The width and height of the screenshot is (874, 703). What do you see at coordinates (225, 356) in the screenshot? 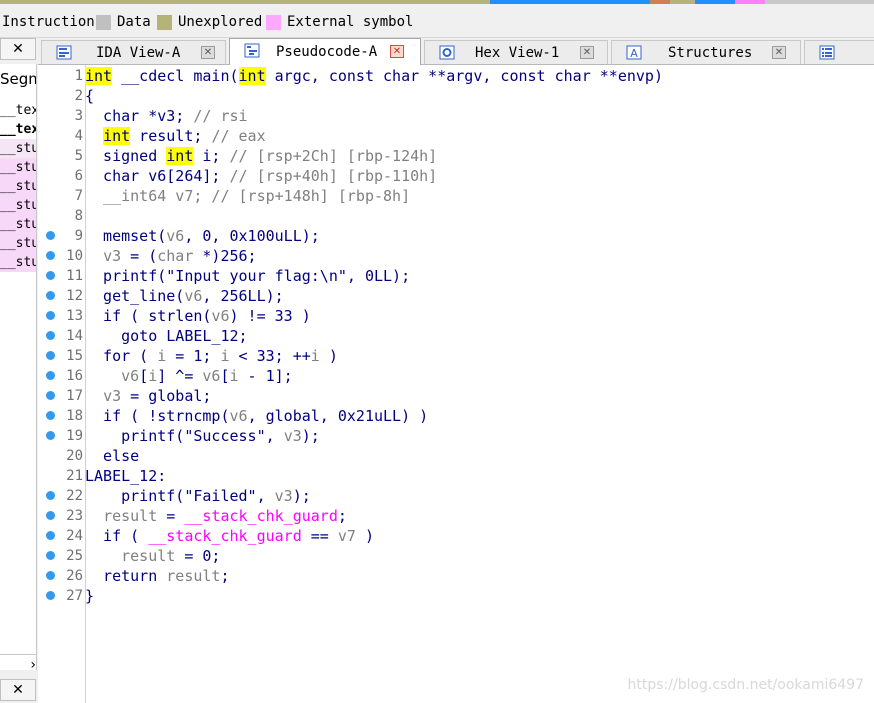
I see `code-token: i` at bounding box center [225, 356].